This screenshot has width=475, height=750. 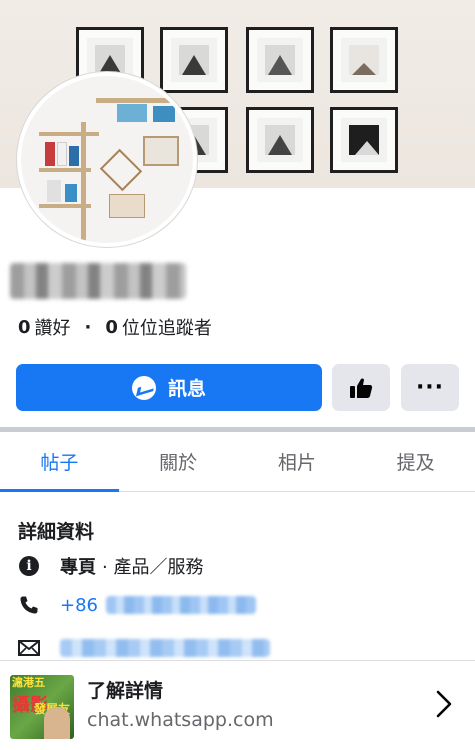 I want to click on page-stats: 0 讚好 · 0 位位追蹤者, so click(x=115, y=327).